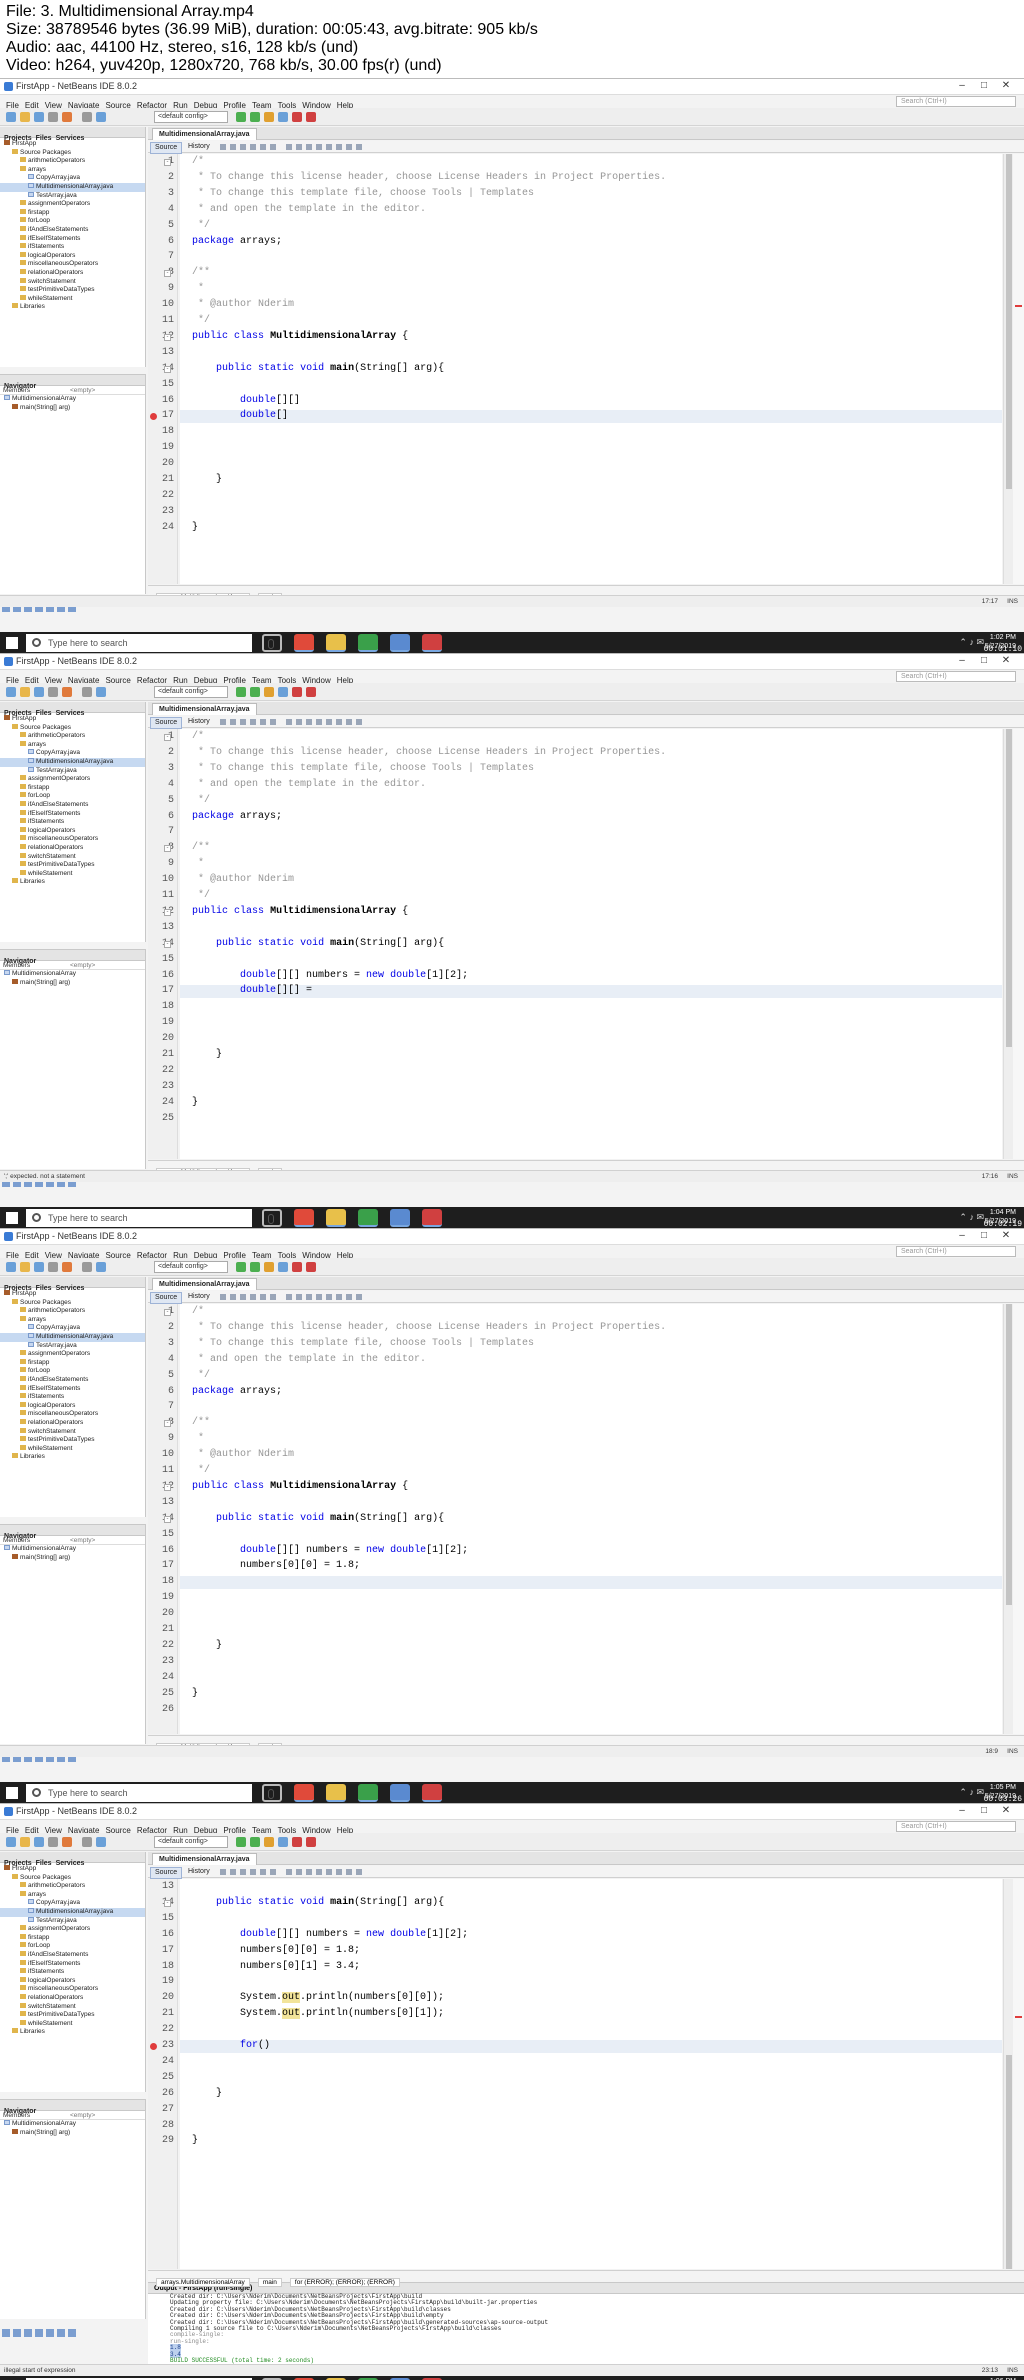 The height and width of the screenshot is (2380, 1024). I want to click on tree-item: miscellaneousOperators, so click(72, 264).